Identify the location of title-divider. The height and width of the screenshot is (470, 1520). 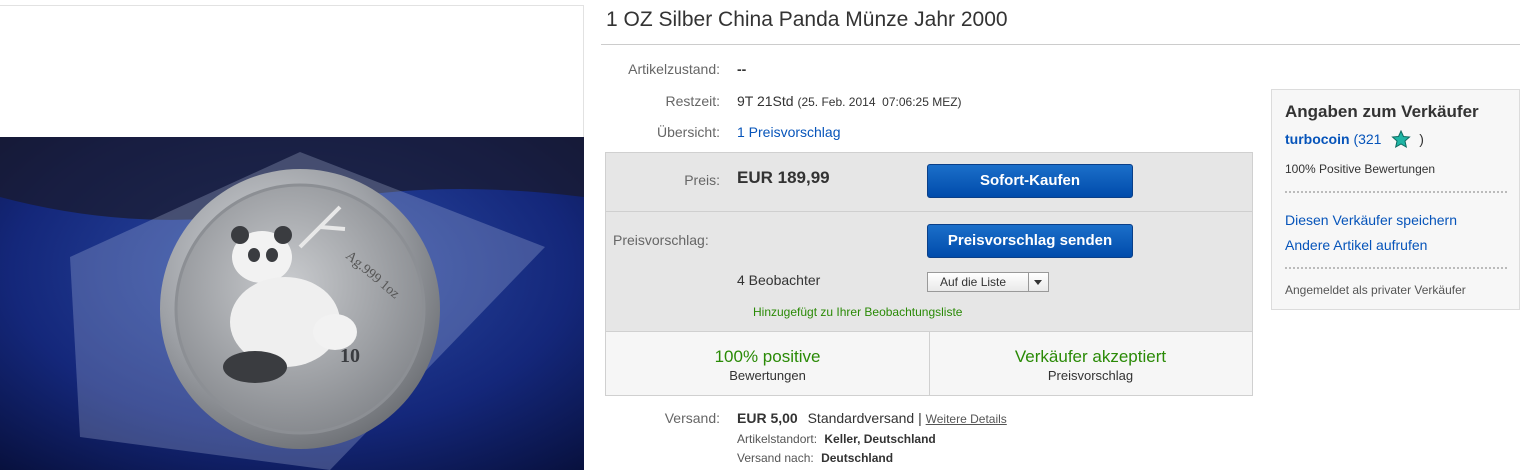
(1060, 44).